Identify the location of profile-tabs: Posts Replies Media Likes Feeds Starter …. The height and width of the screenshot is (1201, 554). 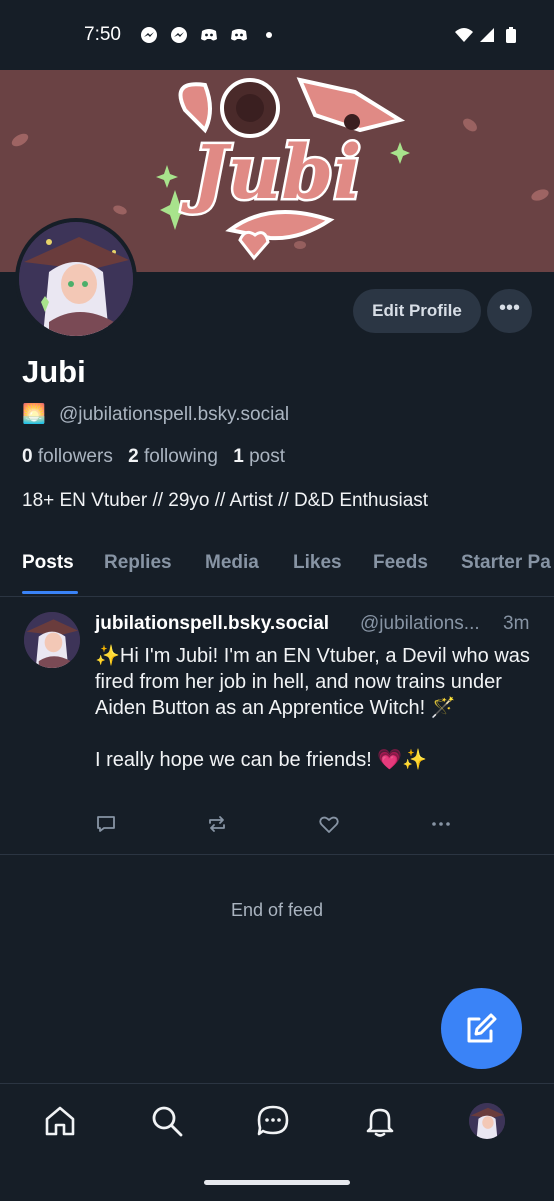
(277, 566).